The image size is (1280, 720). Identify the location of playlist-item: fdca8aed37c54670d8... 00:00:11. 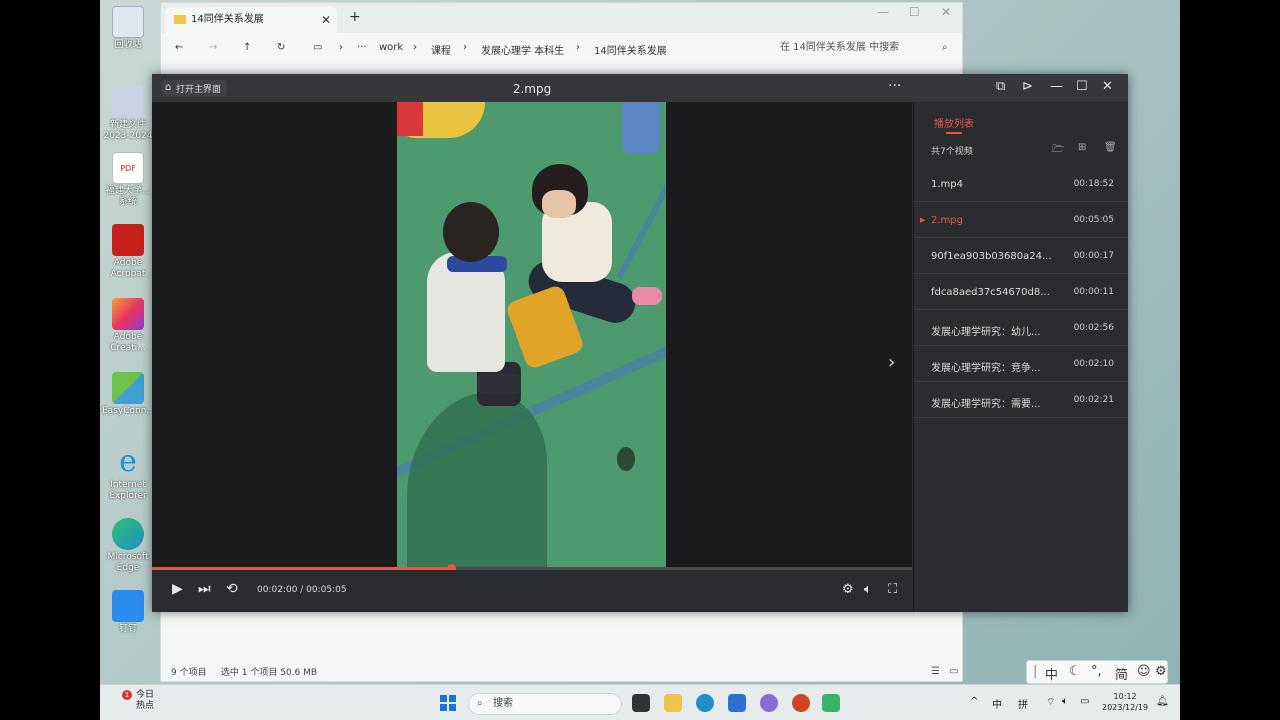
(1021, 292).